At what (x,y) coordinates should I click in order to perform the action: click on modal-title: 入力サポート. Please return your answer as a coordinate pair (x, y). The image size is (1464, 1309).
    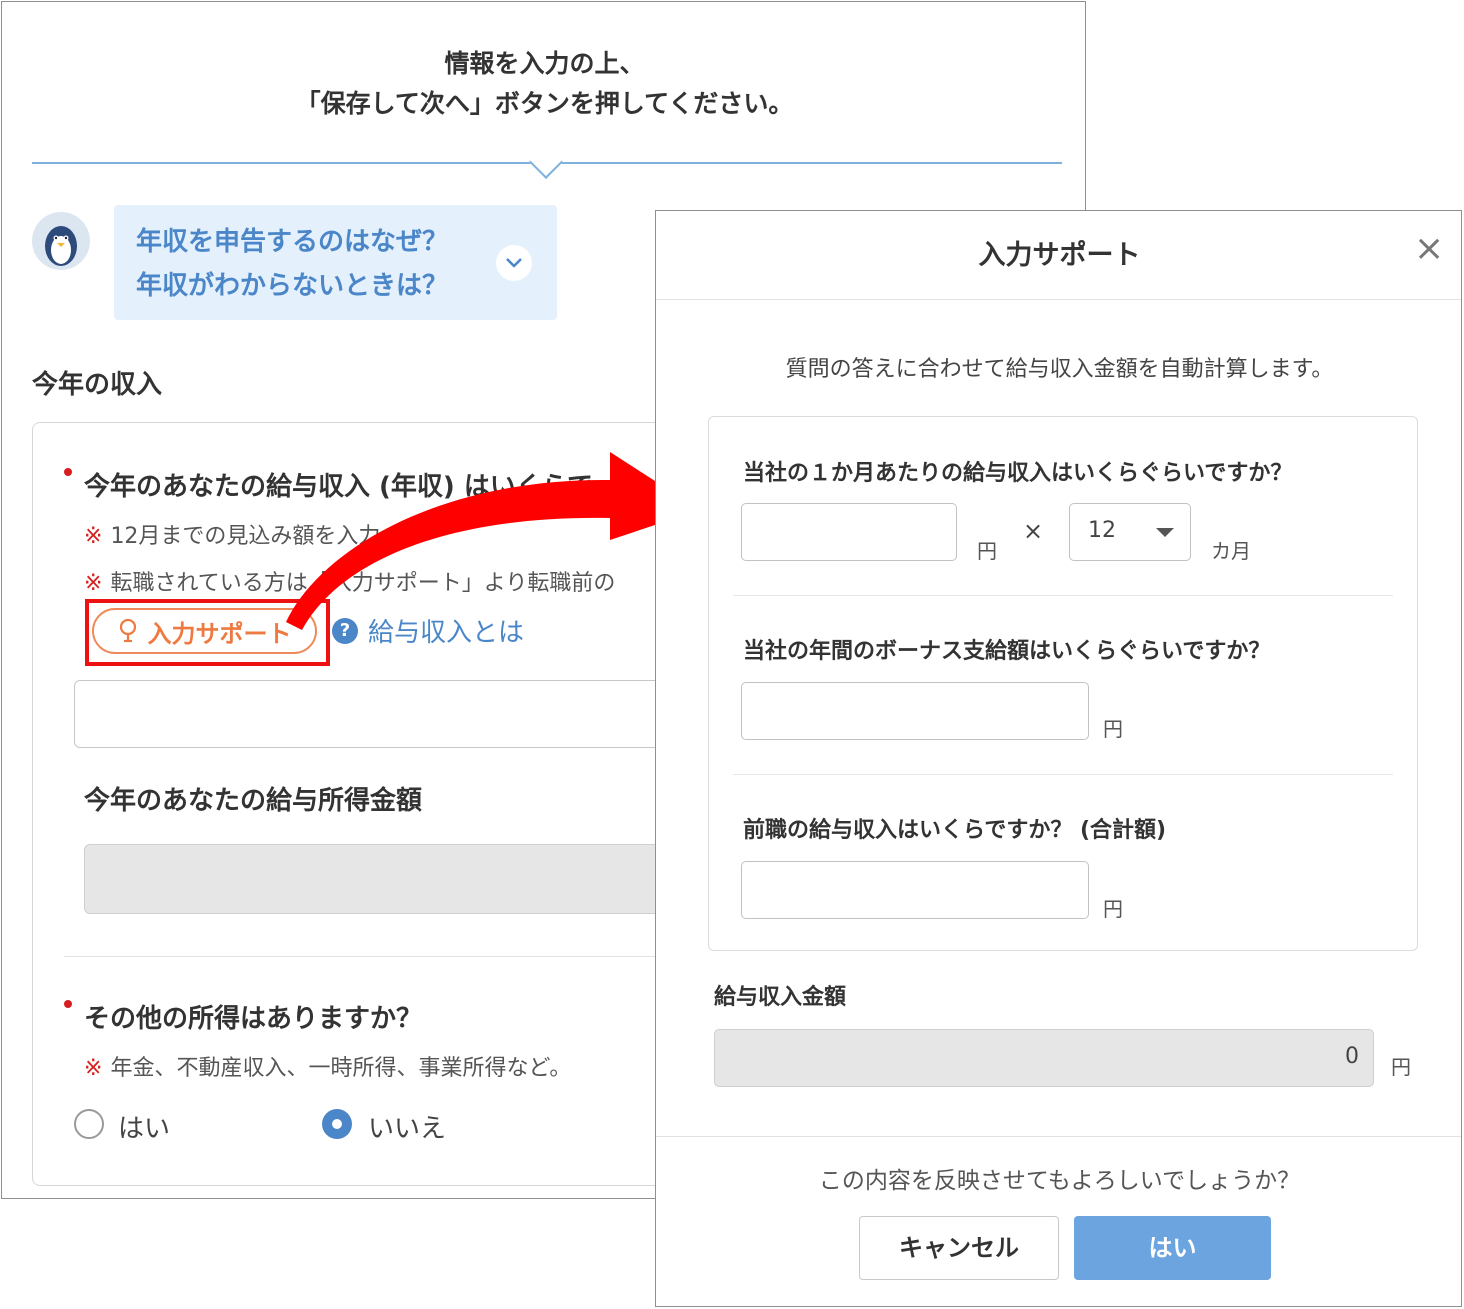
    Looking at the image, I should click on (1059, 255).